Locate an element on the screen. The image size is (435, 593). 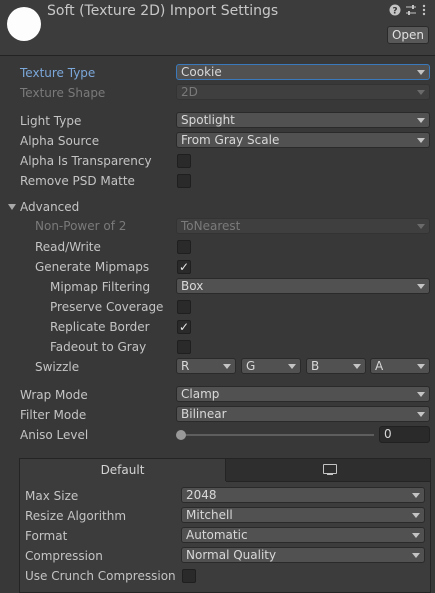
light-type-dropdown: Spotlight is located at coordinates (303, 120).